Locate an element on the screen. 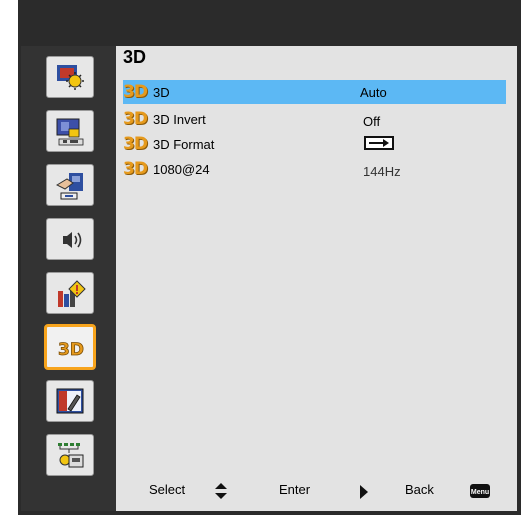 The width and height of the screenshot is (524, 527). 3d-icon-label: 3D is located at coordinates (71, 350).